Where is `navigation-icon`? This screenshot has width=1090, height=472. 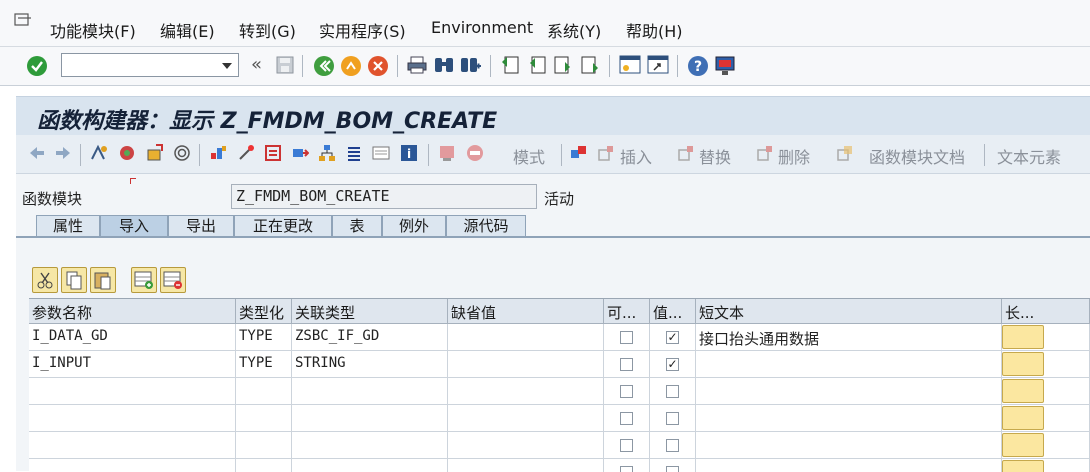
navigation-icon is located at coordinates (300, 153).